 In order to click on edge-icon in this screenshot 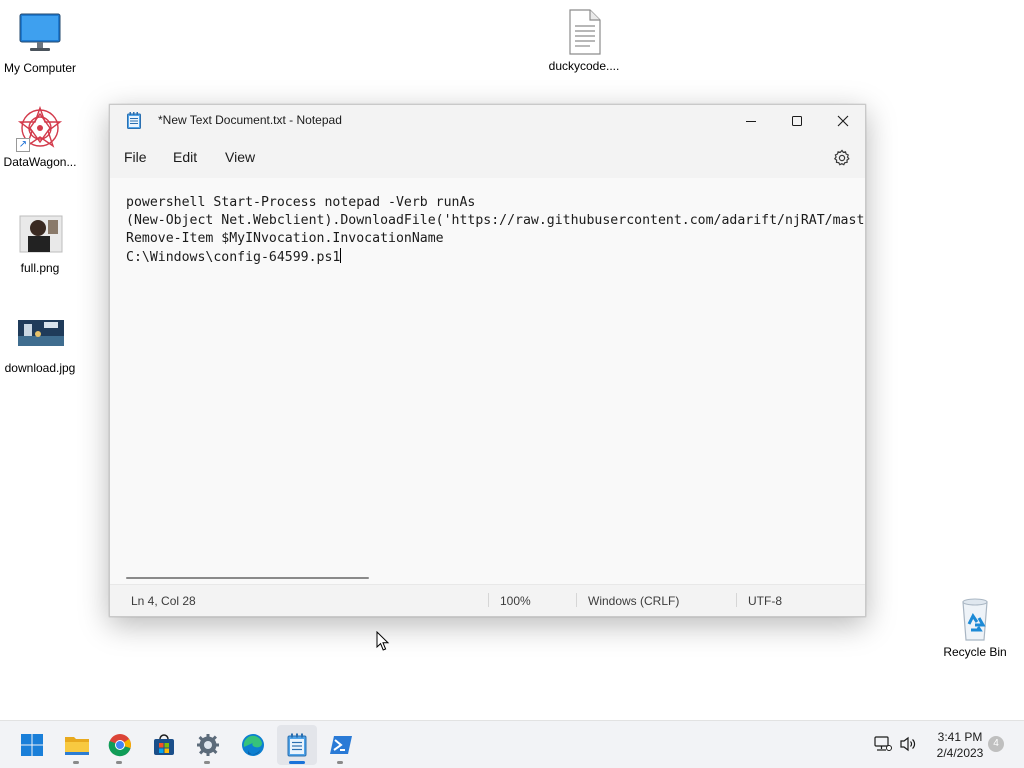, I will do `click(253, 745)`.